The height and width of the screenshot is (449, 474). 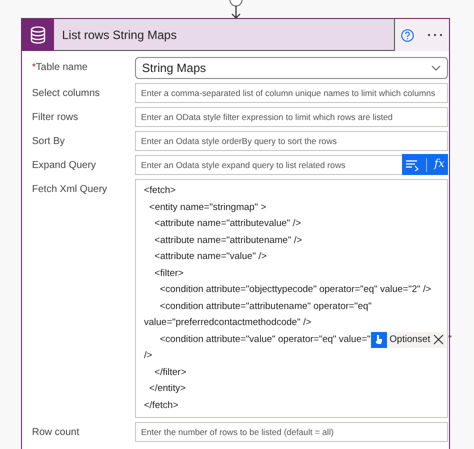 What do you see at coordinates (70, 190) in the screenshot?
I see `field-label: Fetch Xml Query` at bounding box center [70, 190].